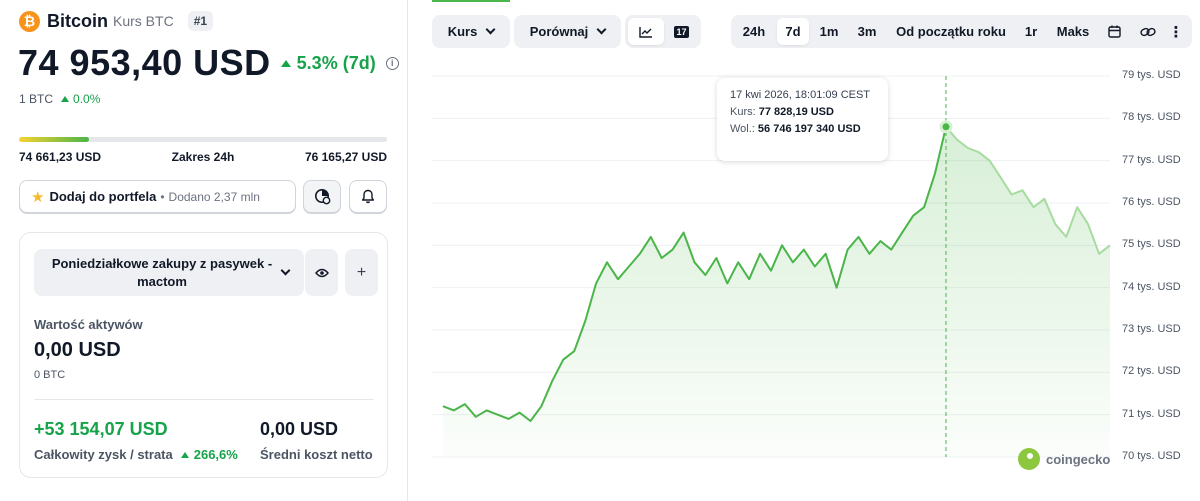  What do you see at coordinates (796, 112) in the screenshot?
I see `tooltip-price-value: 77 828,19 USD` at bounding box center [796, 112].